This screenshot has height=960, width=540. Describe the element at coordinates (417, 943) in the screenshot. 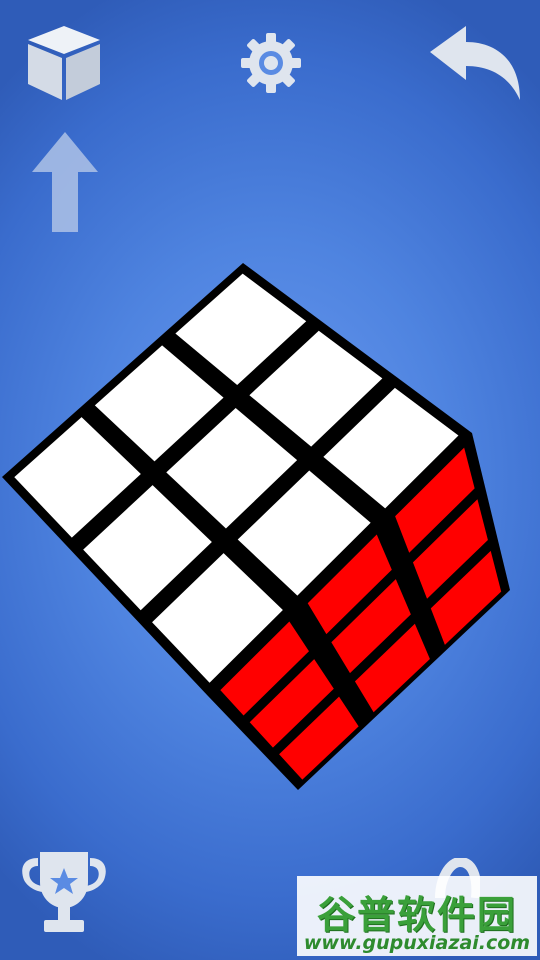

I see `watermark-url: www.gupuxiazai.com` at that location.